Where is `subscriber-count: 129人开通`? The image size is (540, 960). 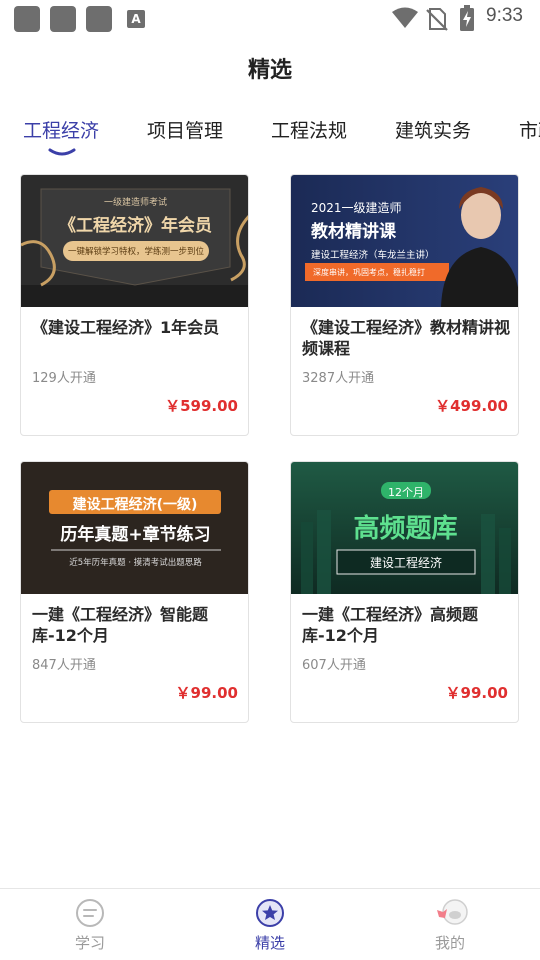
subscriber-count: 129人开通 is located at coordinates (64, 378).